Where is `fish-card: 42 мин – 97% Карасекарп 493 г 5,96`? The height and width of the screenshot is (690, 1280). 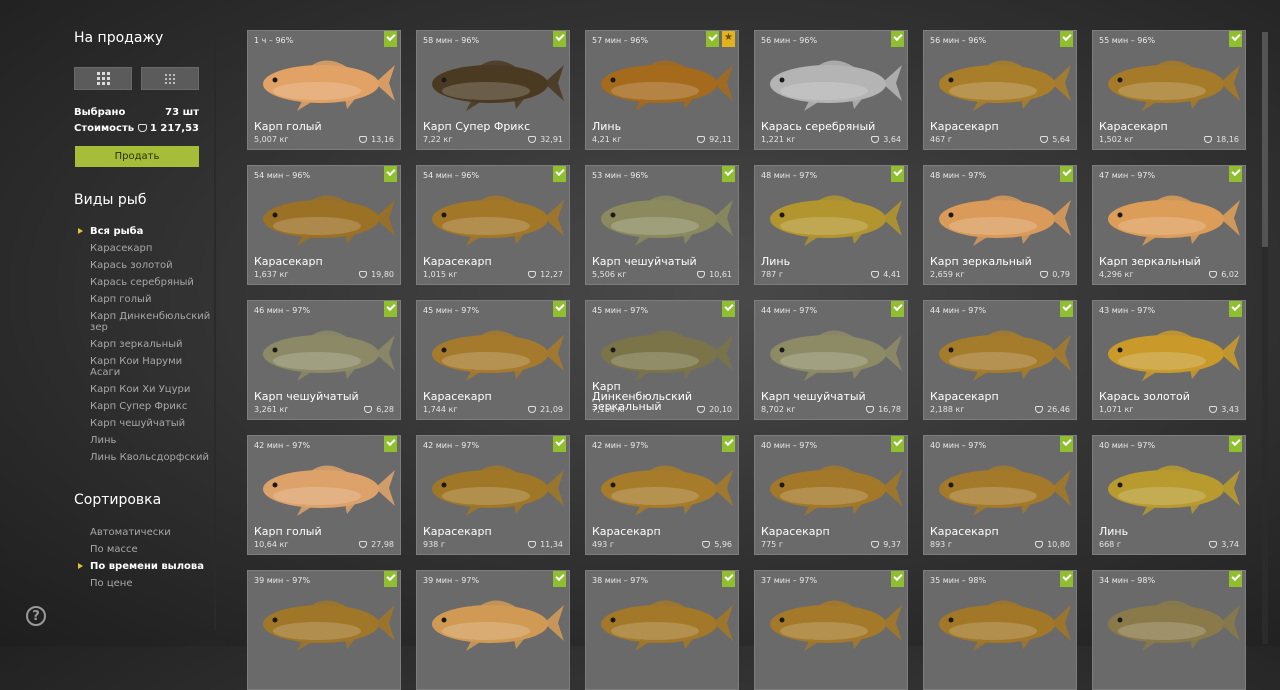
fish-card: 42 мин – 97% Карасекарп 493 г 5,96 is located at coordinates (662, 495).